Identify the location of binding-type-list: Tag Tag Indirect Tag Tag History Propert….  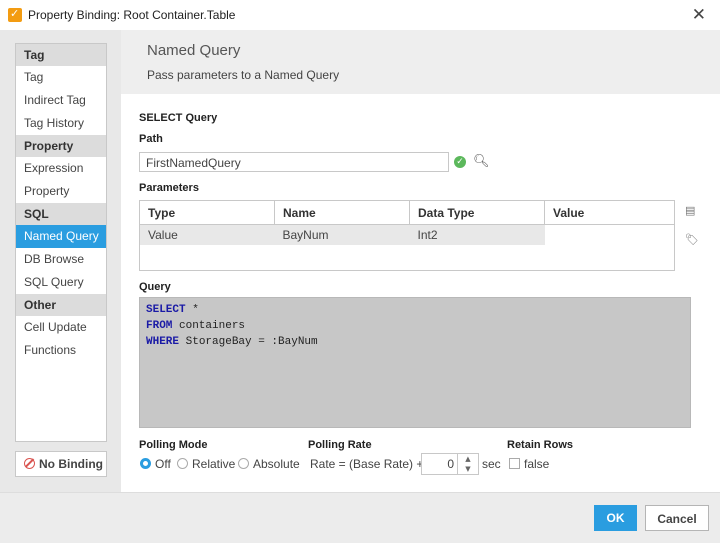
(61, 242).